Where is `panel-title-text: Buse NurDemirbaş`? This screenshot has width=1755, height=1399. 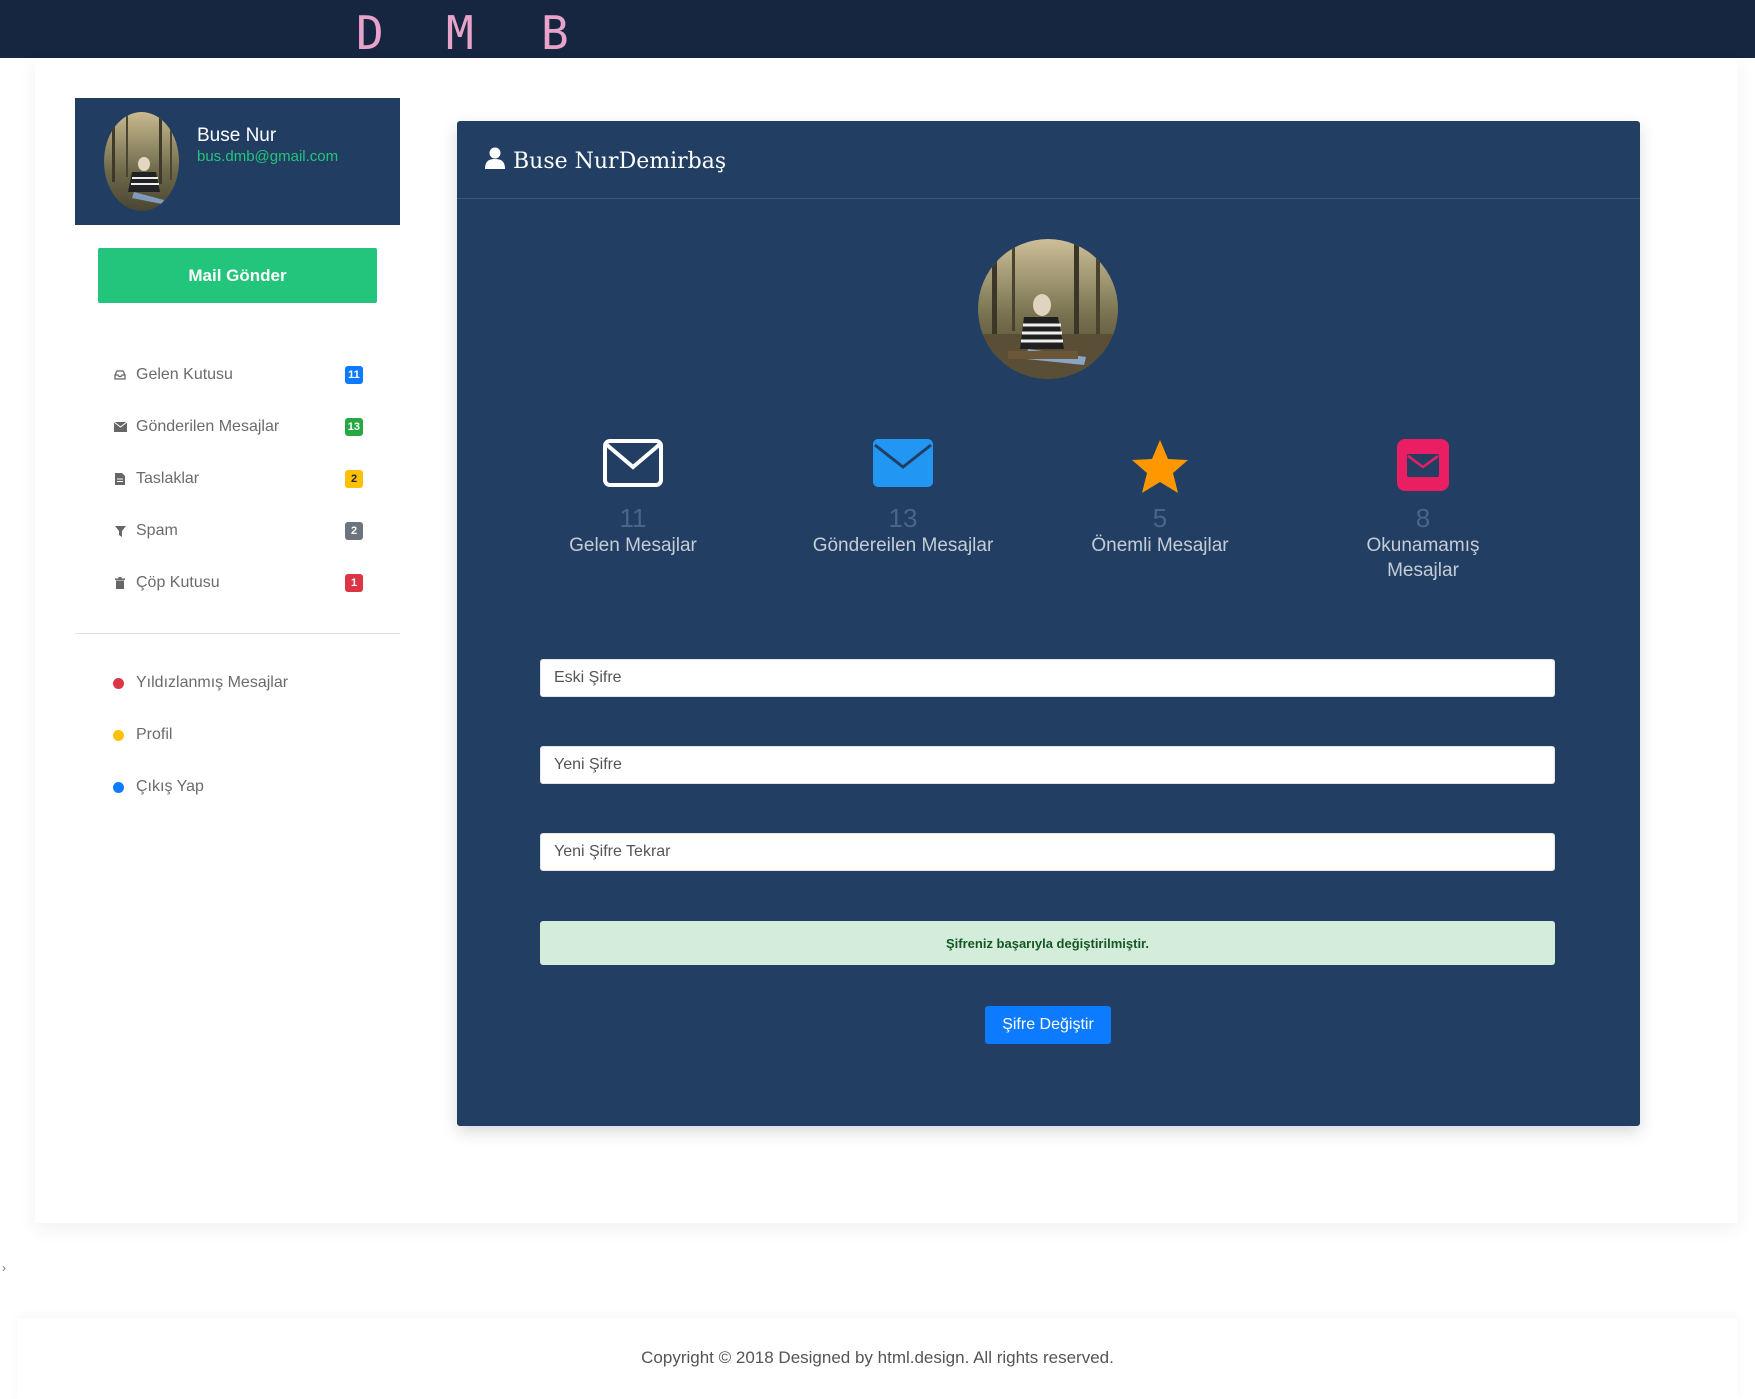 panel-title-text: Buse NurDemirbaş is located at coordinates (620, 161).